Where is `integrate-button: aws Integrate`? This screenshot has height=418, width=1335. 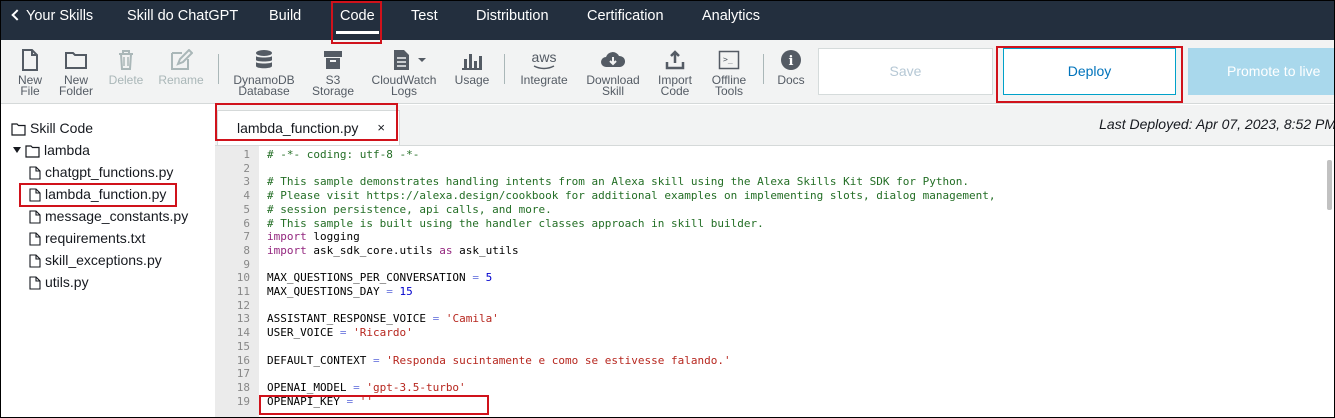 integrate-button: aws Integrate is located at coordinates (544, 67).